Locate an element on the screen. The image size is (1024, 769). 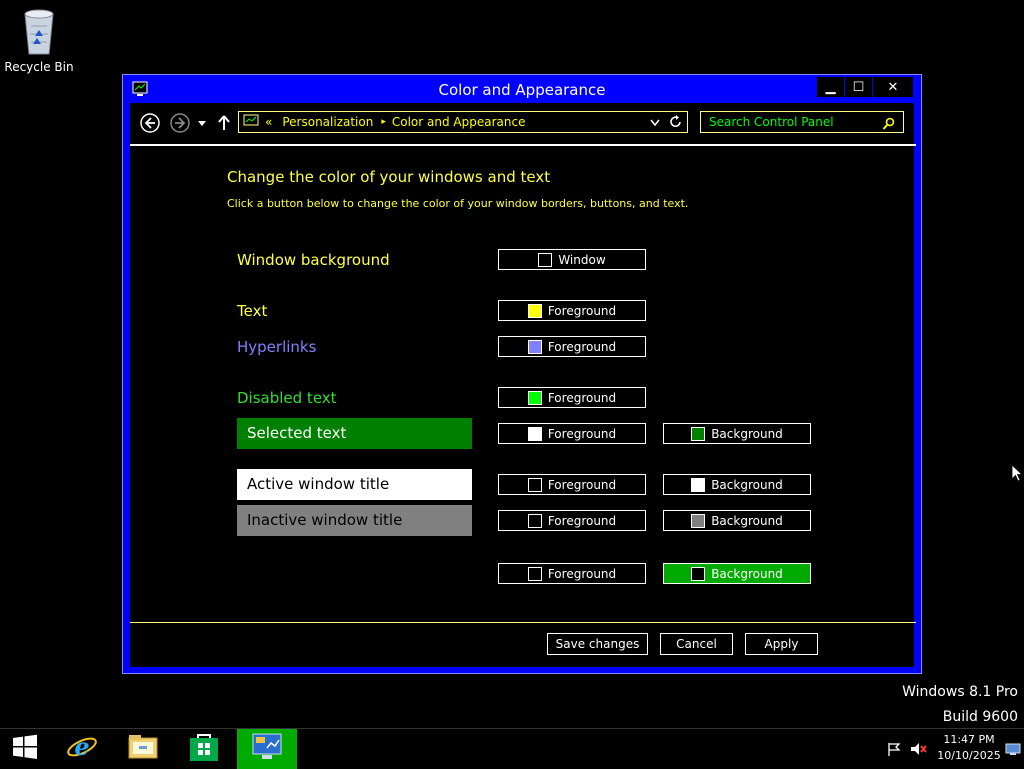
active-title-foreground-button: Foreground is located at coordinates (572, 484).